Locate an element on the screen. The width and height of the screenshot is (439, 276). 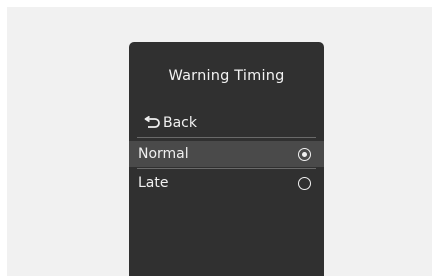
option-normal: Normal is located at coordinates (226, 154).